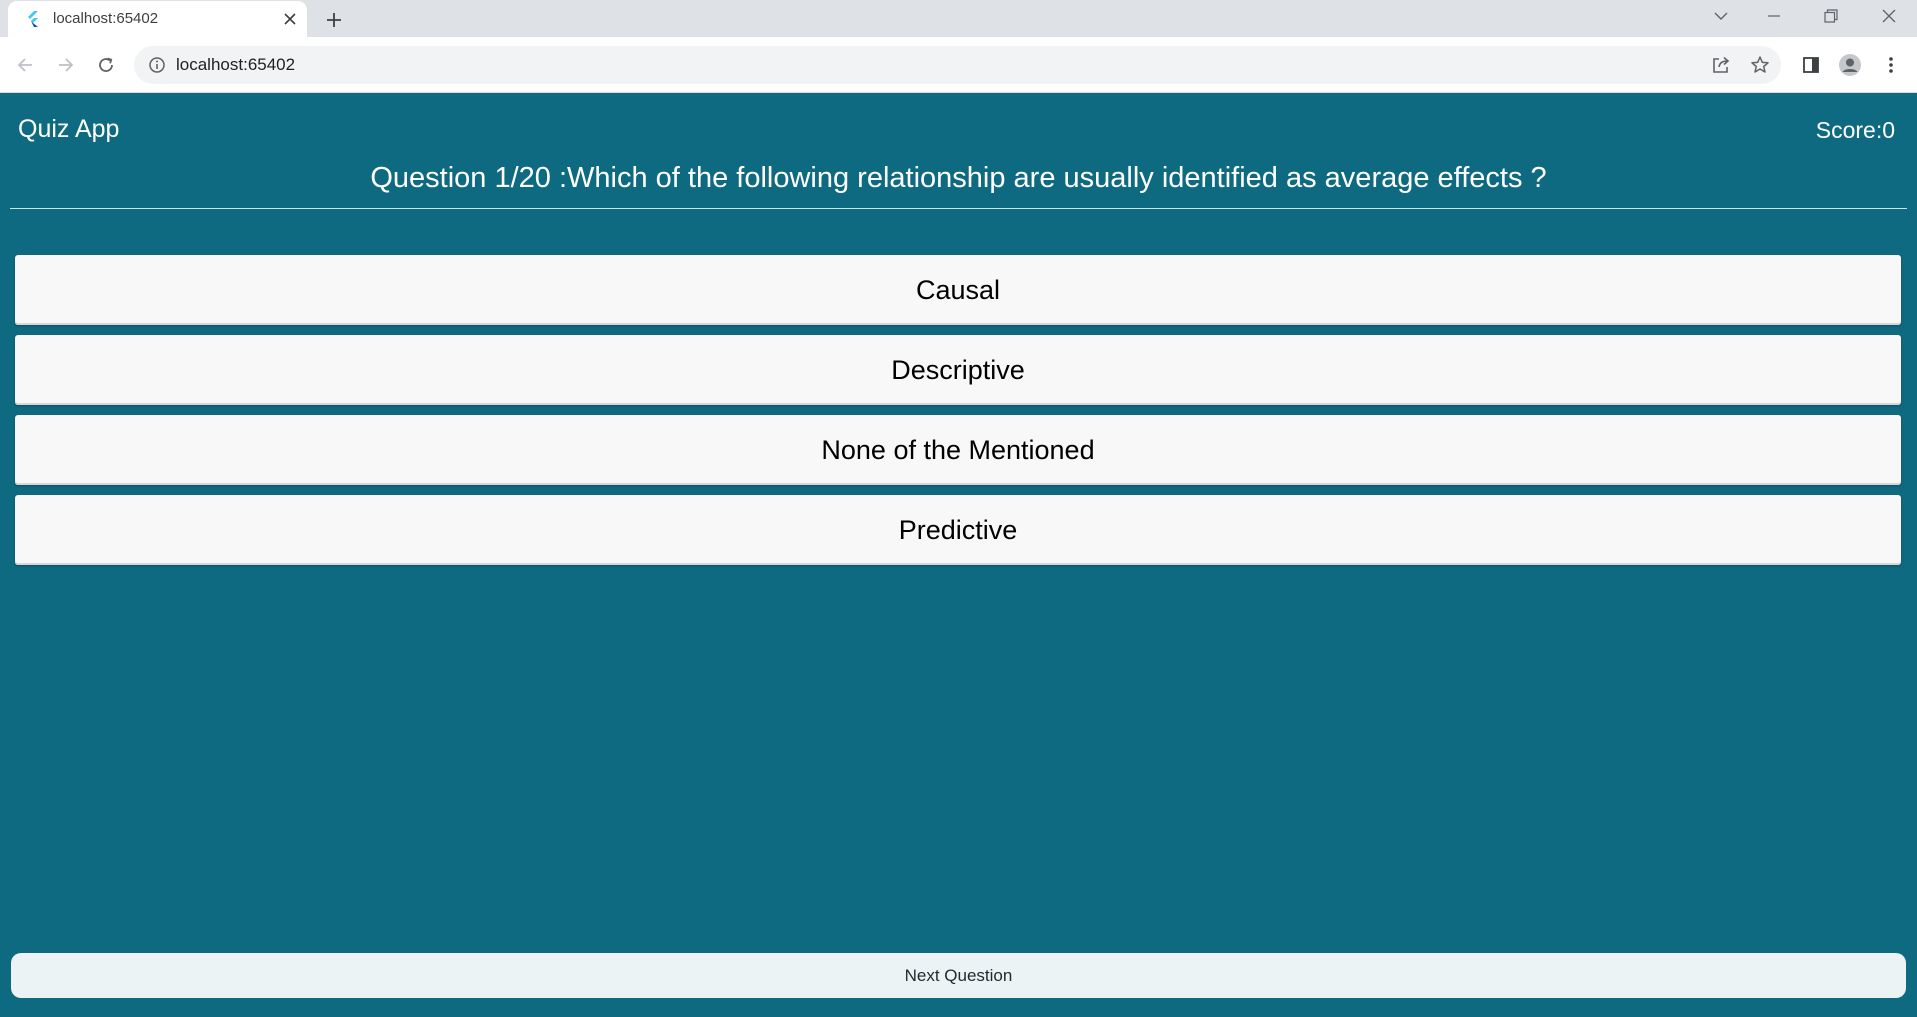  Describe the element at coordinates (1721, 65) in the screenshot. I see `share-icon` at that location.